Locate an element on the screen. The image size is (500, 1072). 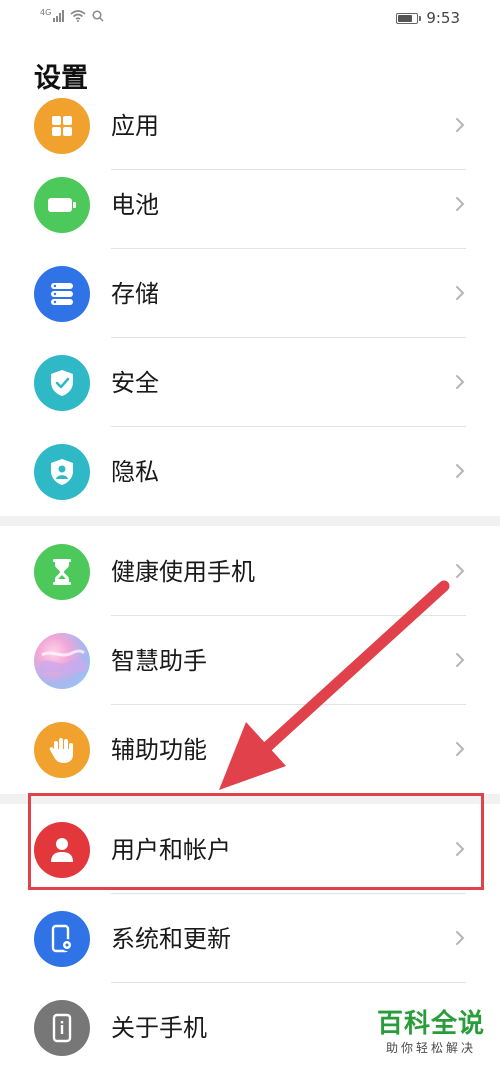
page-title: 设置 is located at coordinates (61, 78).